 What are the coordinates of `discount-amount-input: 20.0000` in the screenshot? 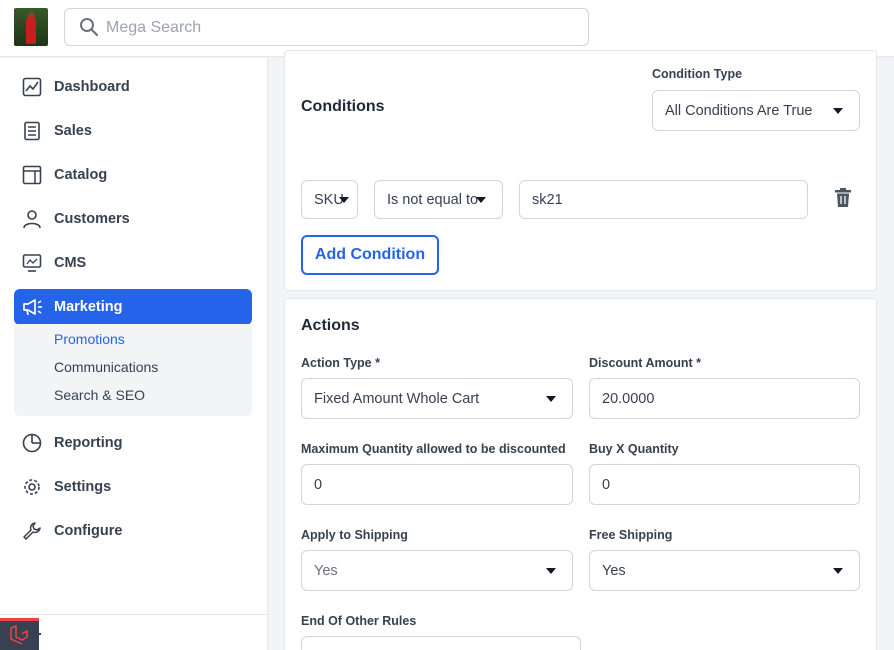 It's located at (724, 398).